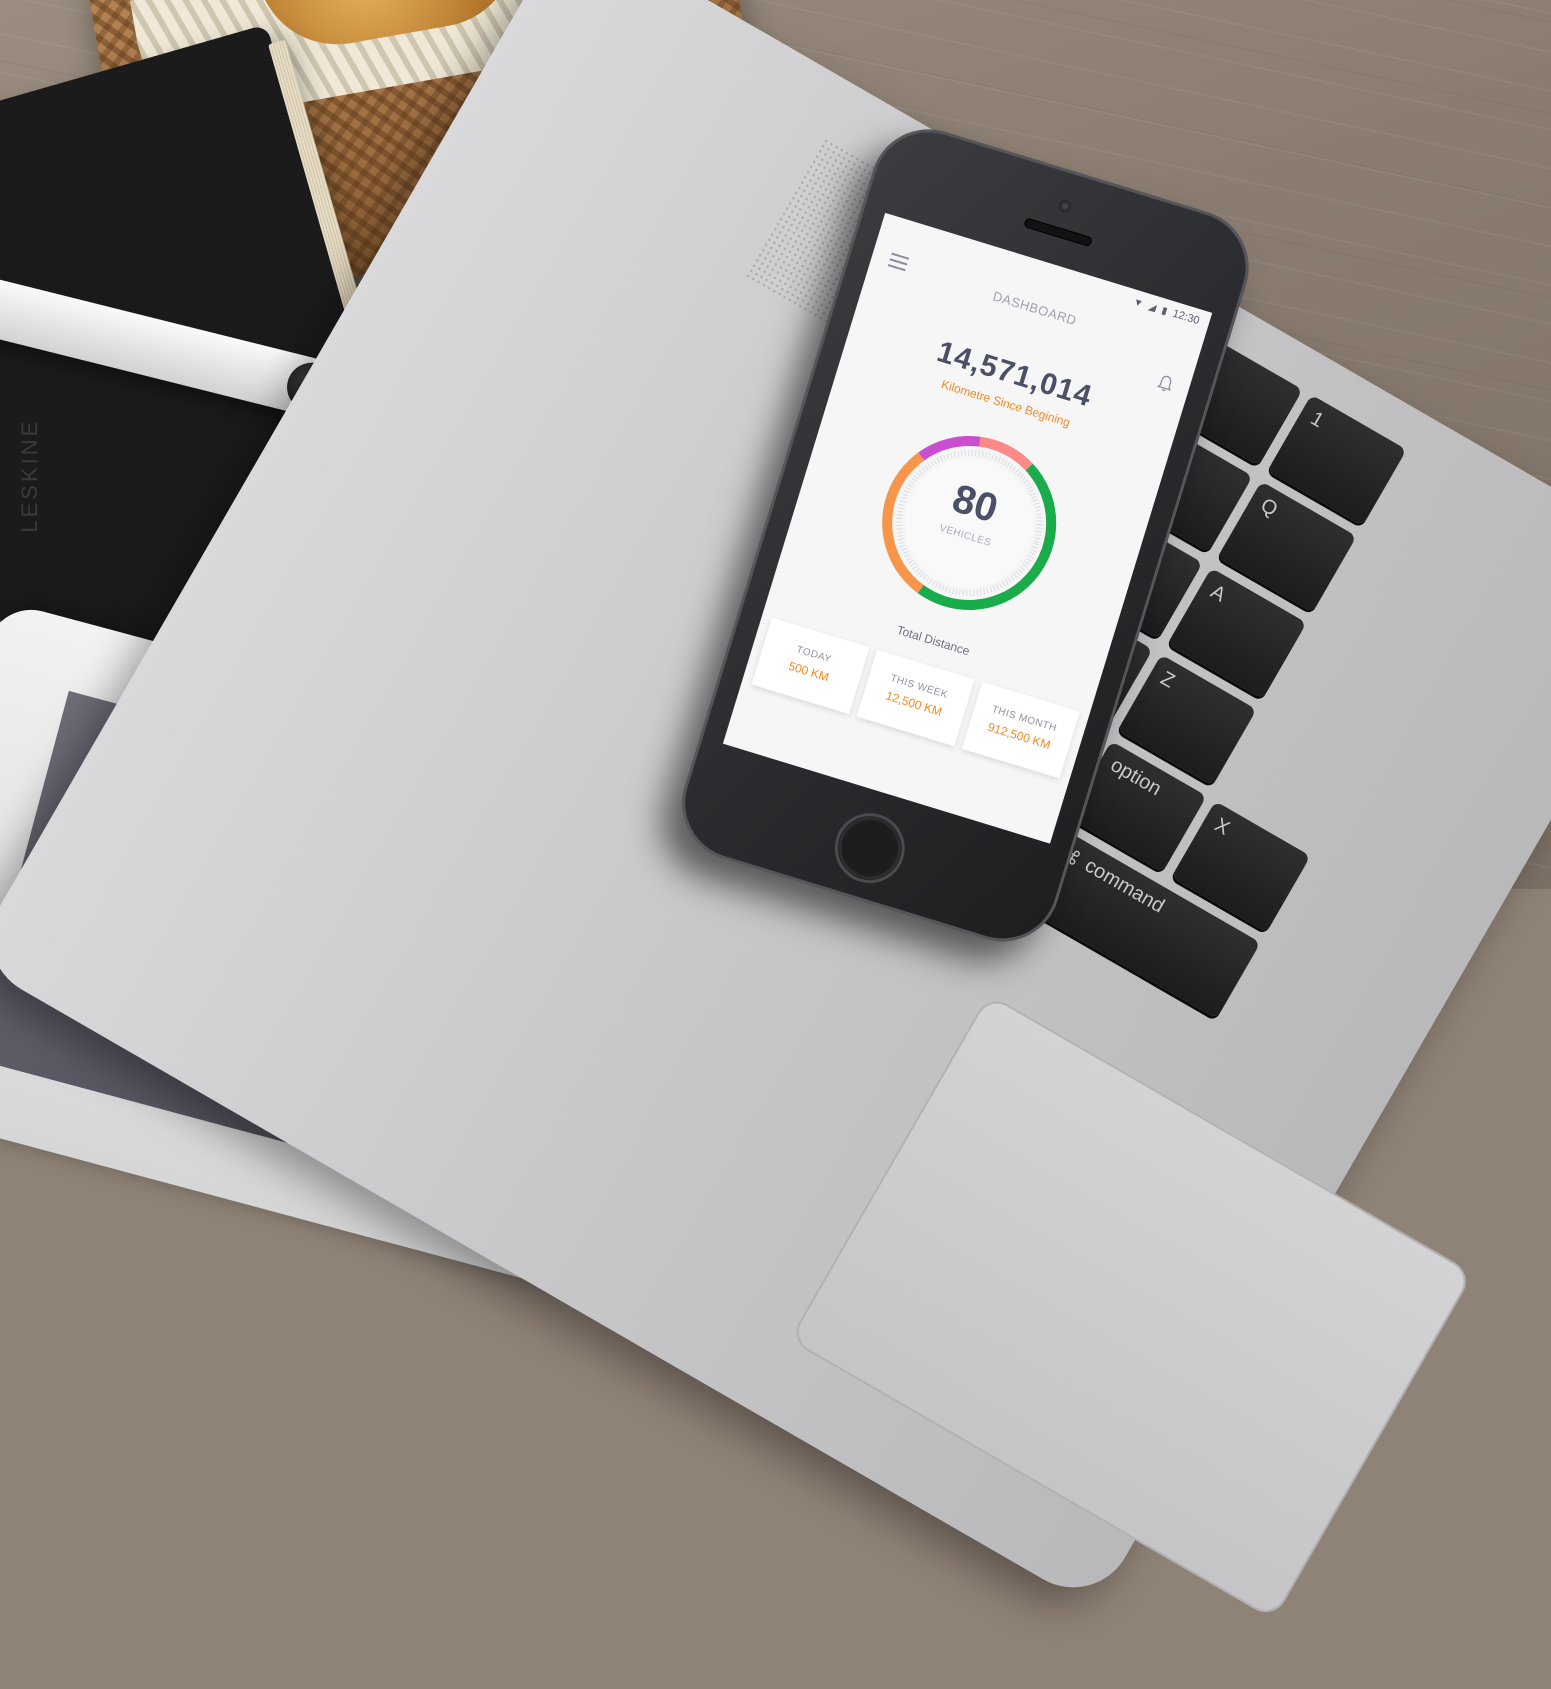 This screenshot has height=1689, width=1551. What do you see at coordinates (870, 848) in the screenshot?
I see `home-button` at bounding box center [870, 848].